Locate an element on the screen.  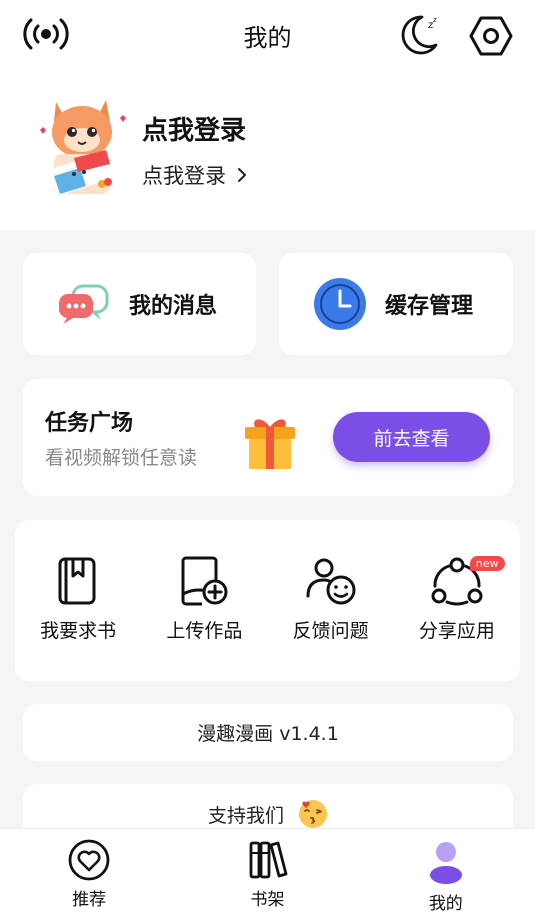
chat-bubbles-icon is located at coordinates (84, 304).